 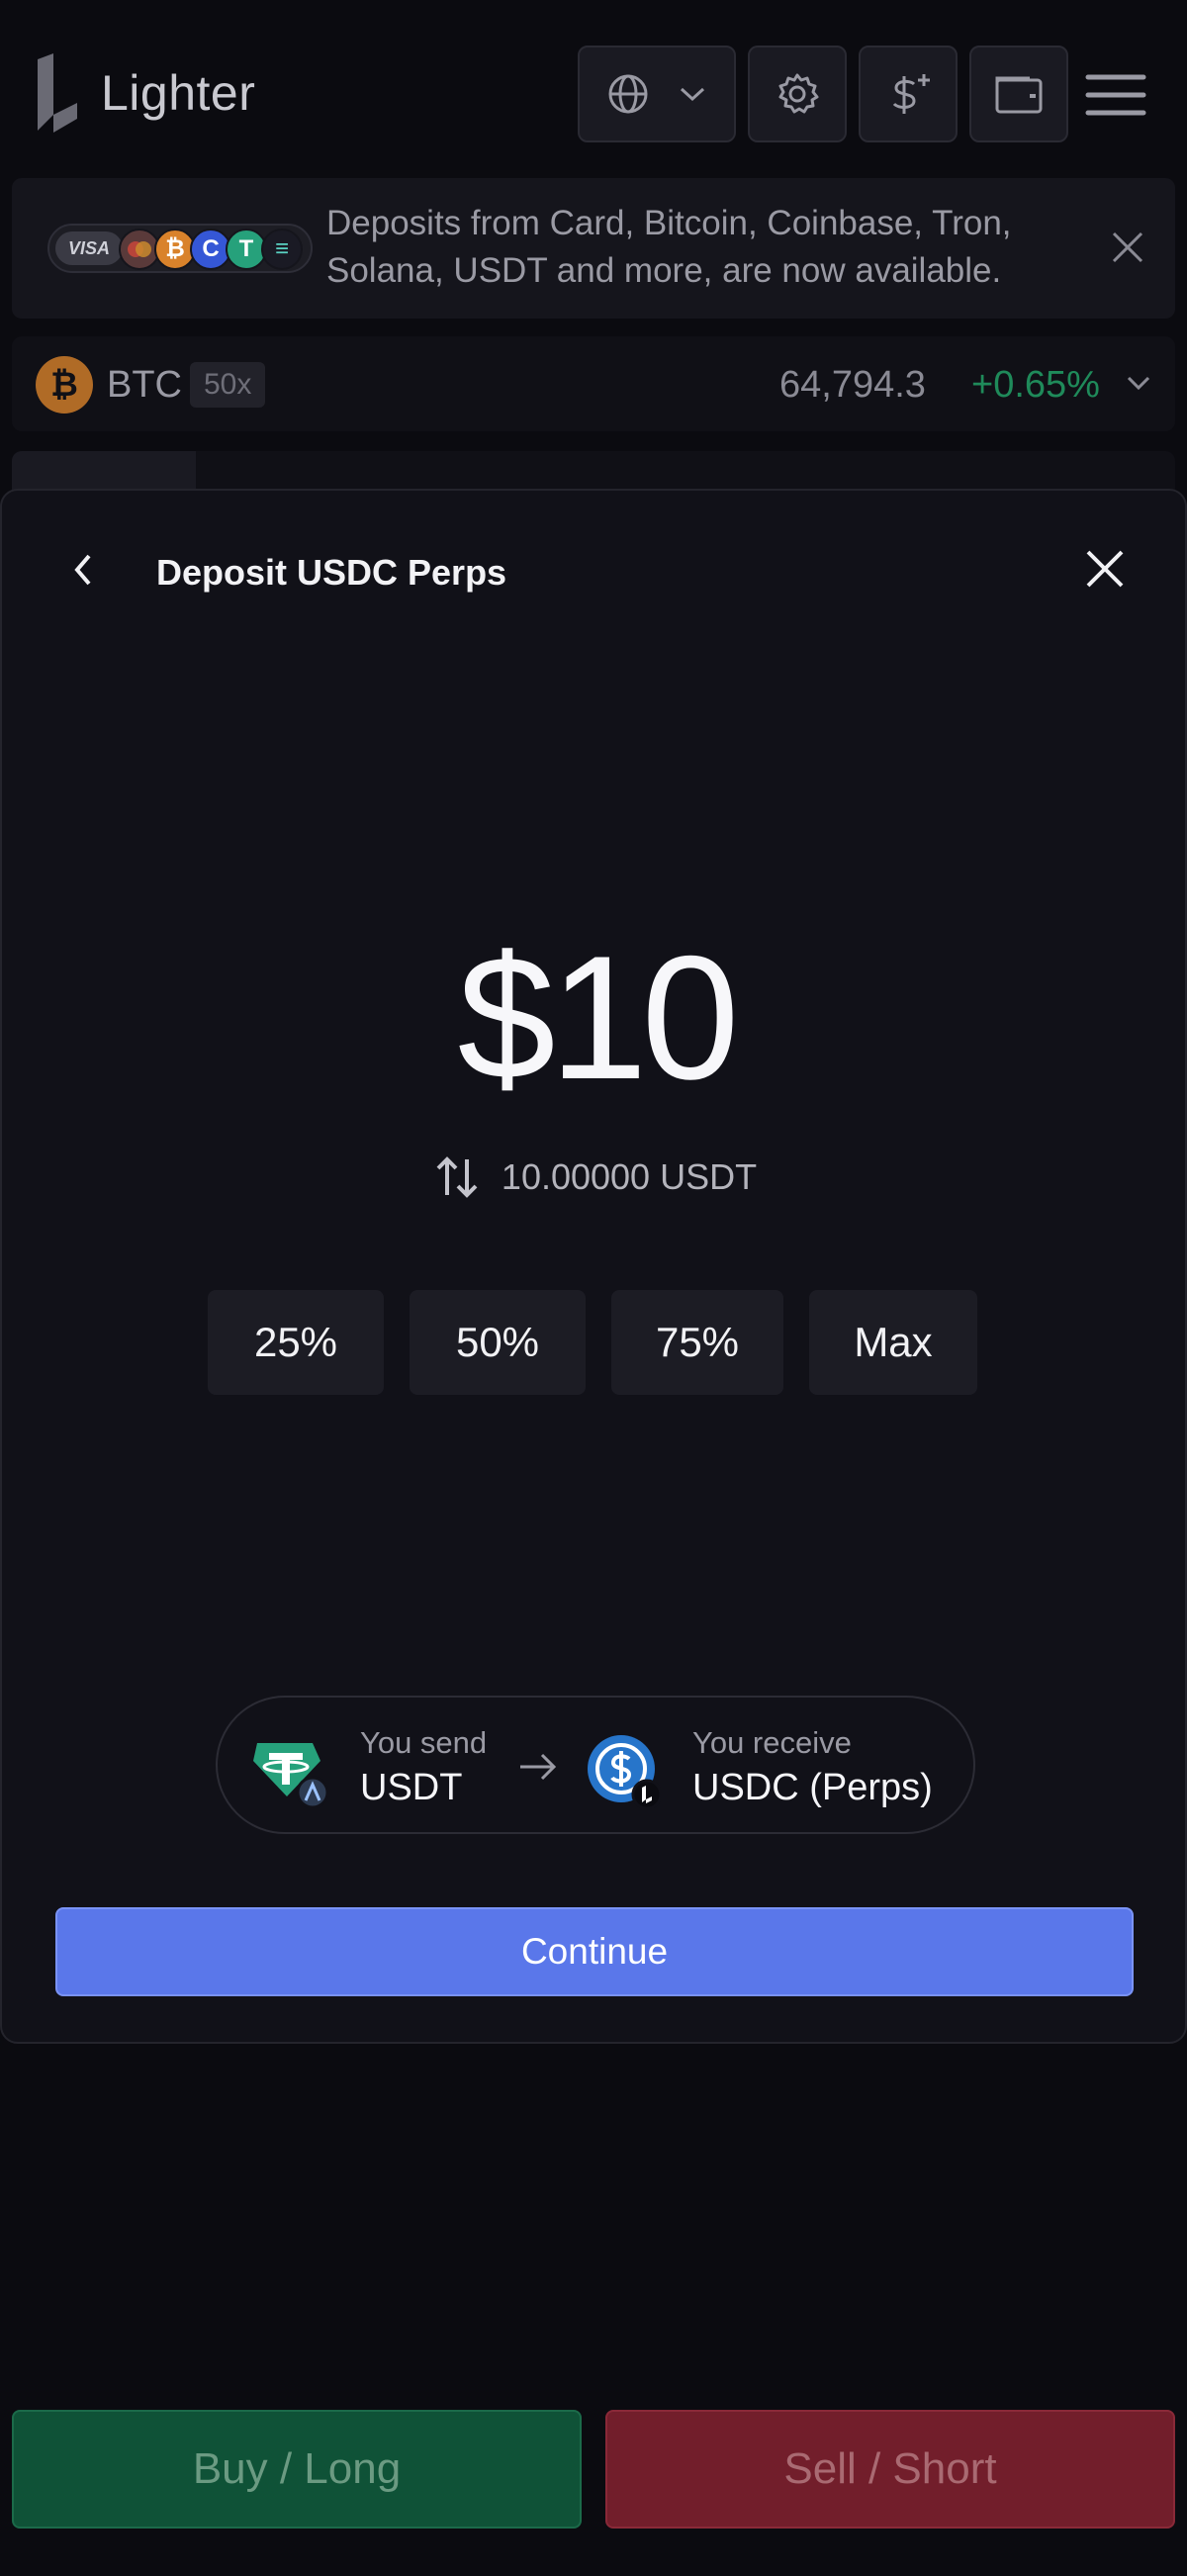 I want to click on solana-icon: ≡, so click(x=282, y=250).